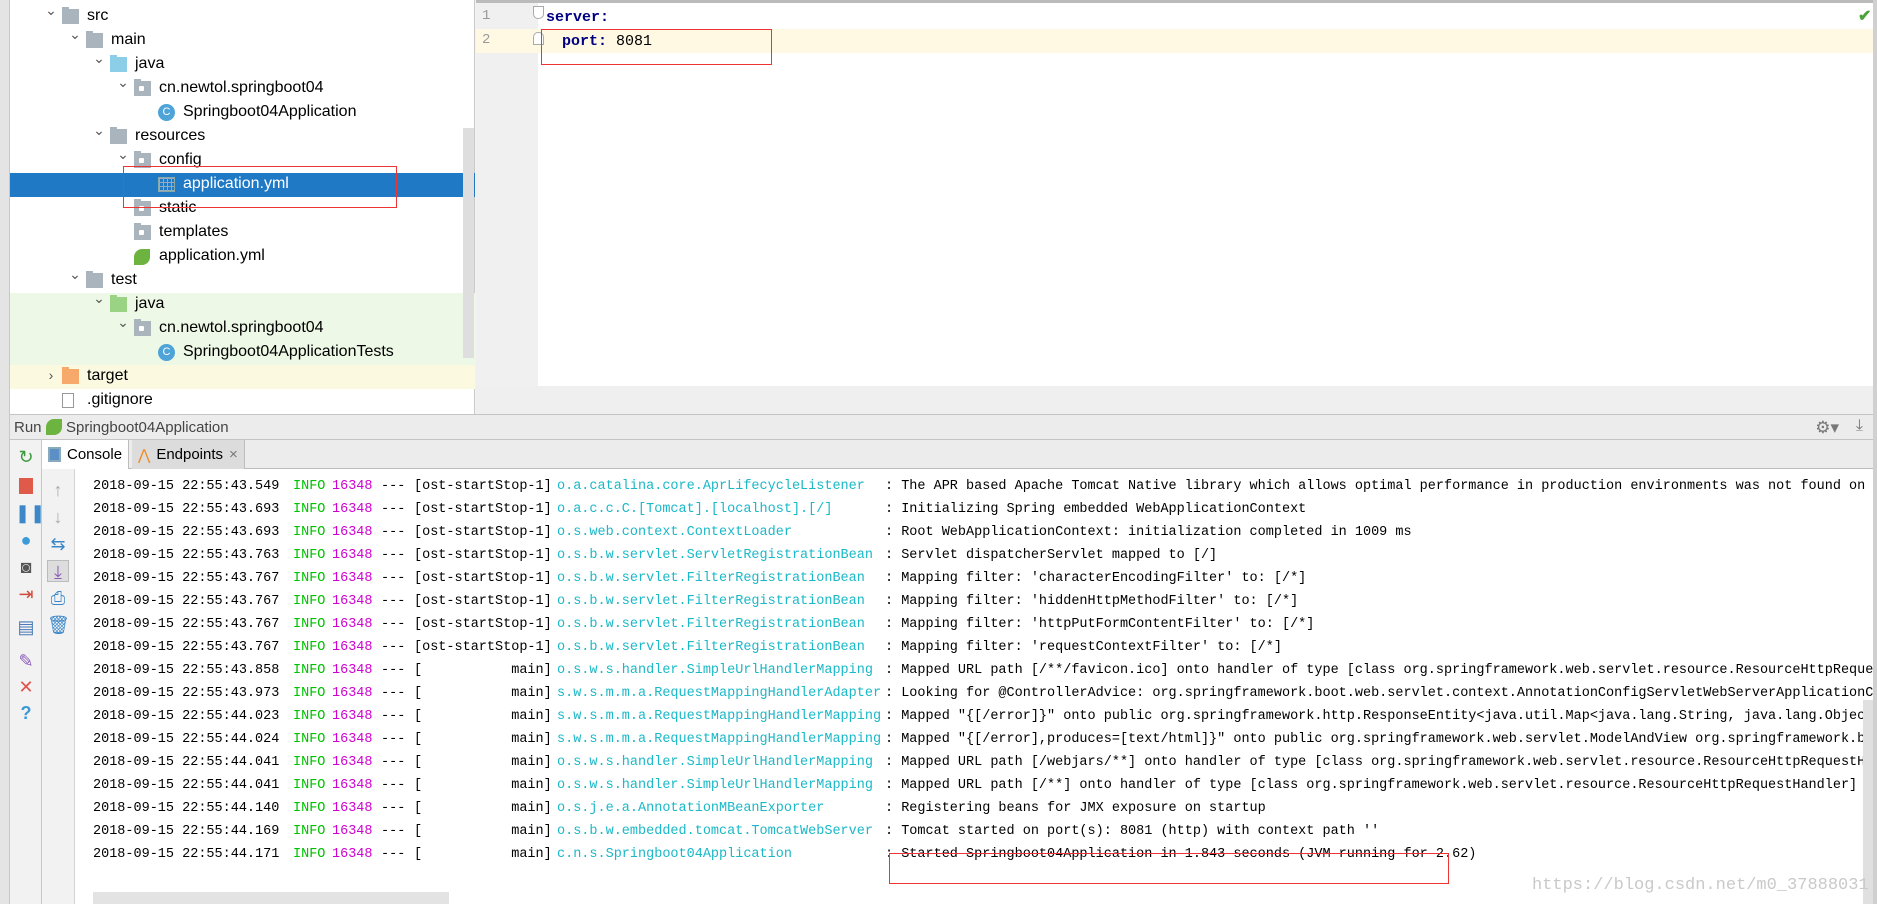 This screenshot has height=904, width=1877. What do you see at coordinates (166, 112) in the screenshot?
I see `spring-boot-class-icon: C` at bounding box center [166, 112].